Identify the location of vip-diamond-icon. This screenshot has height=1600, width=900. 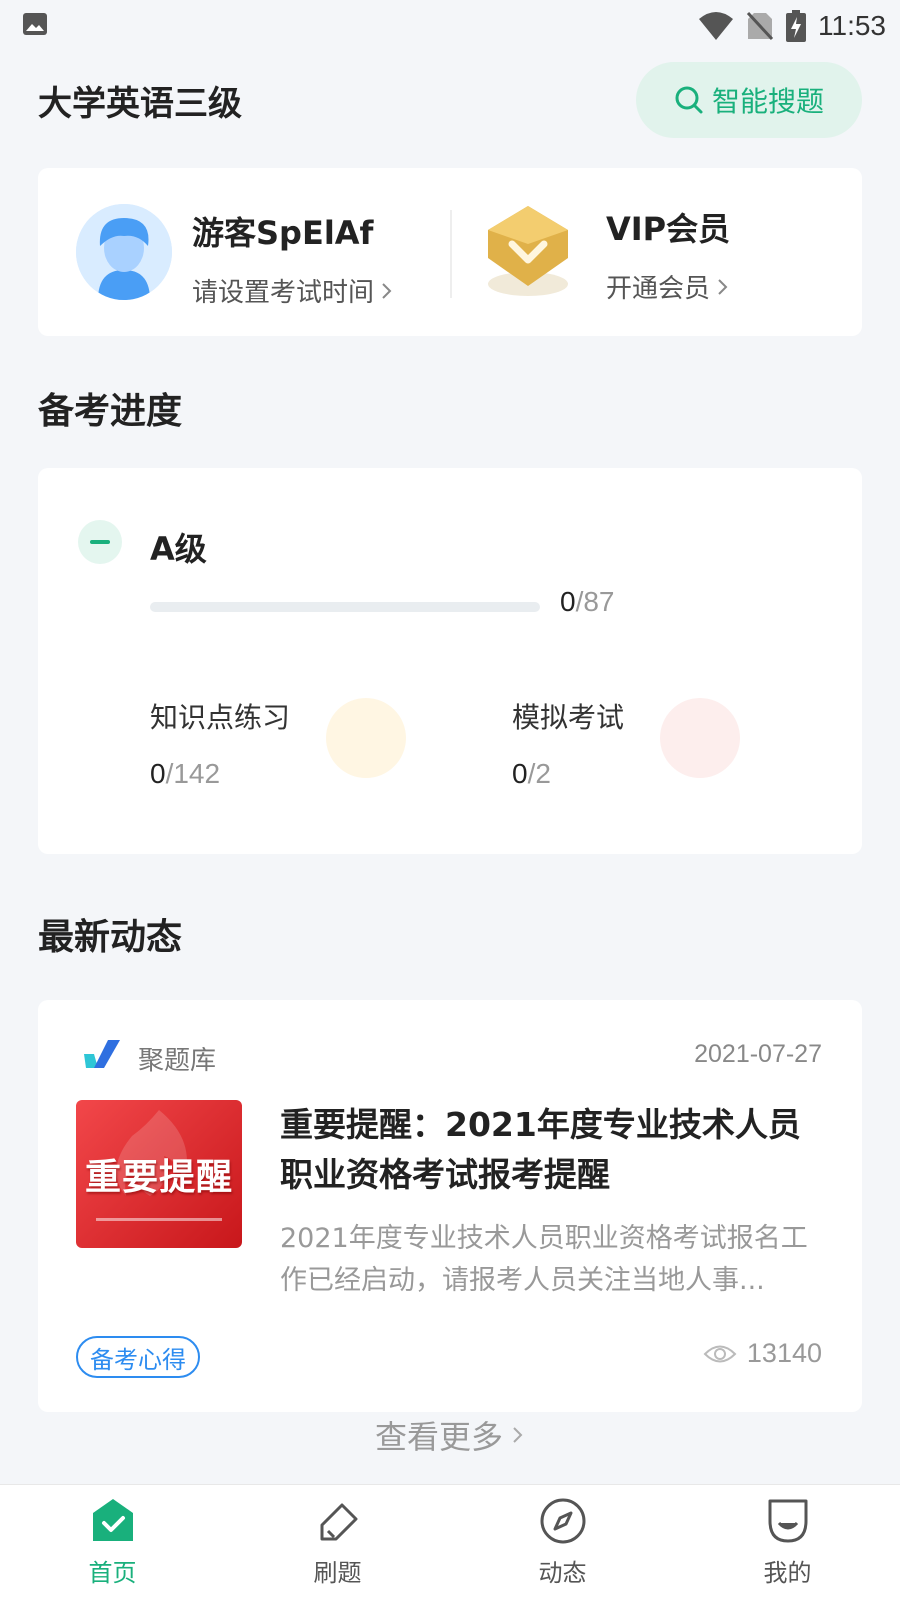
(528, 251).